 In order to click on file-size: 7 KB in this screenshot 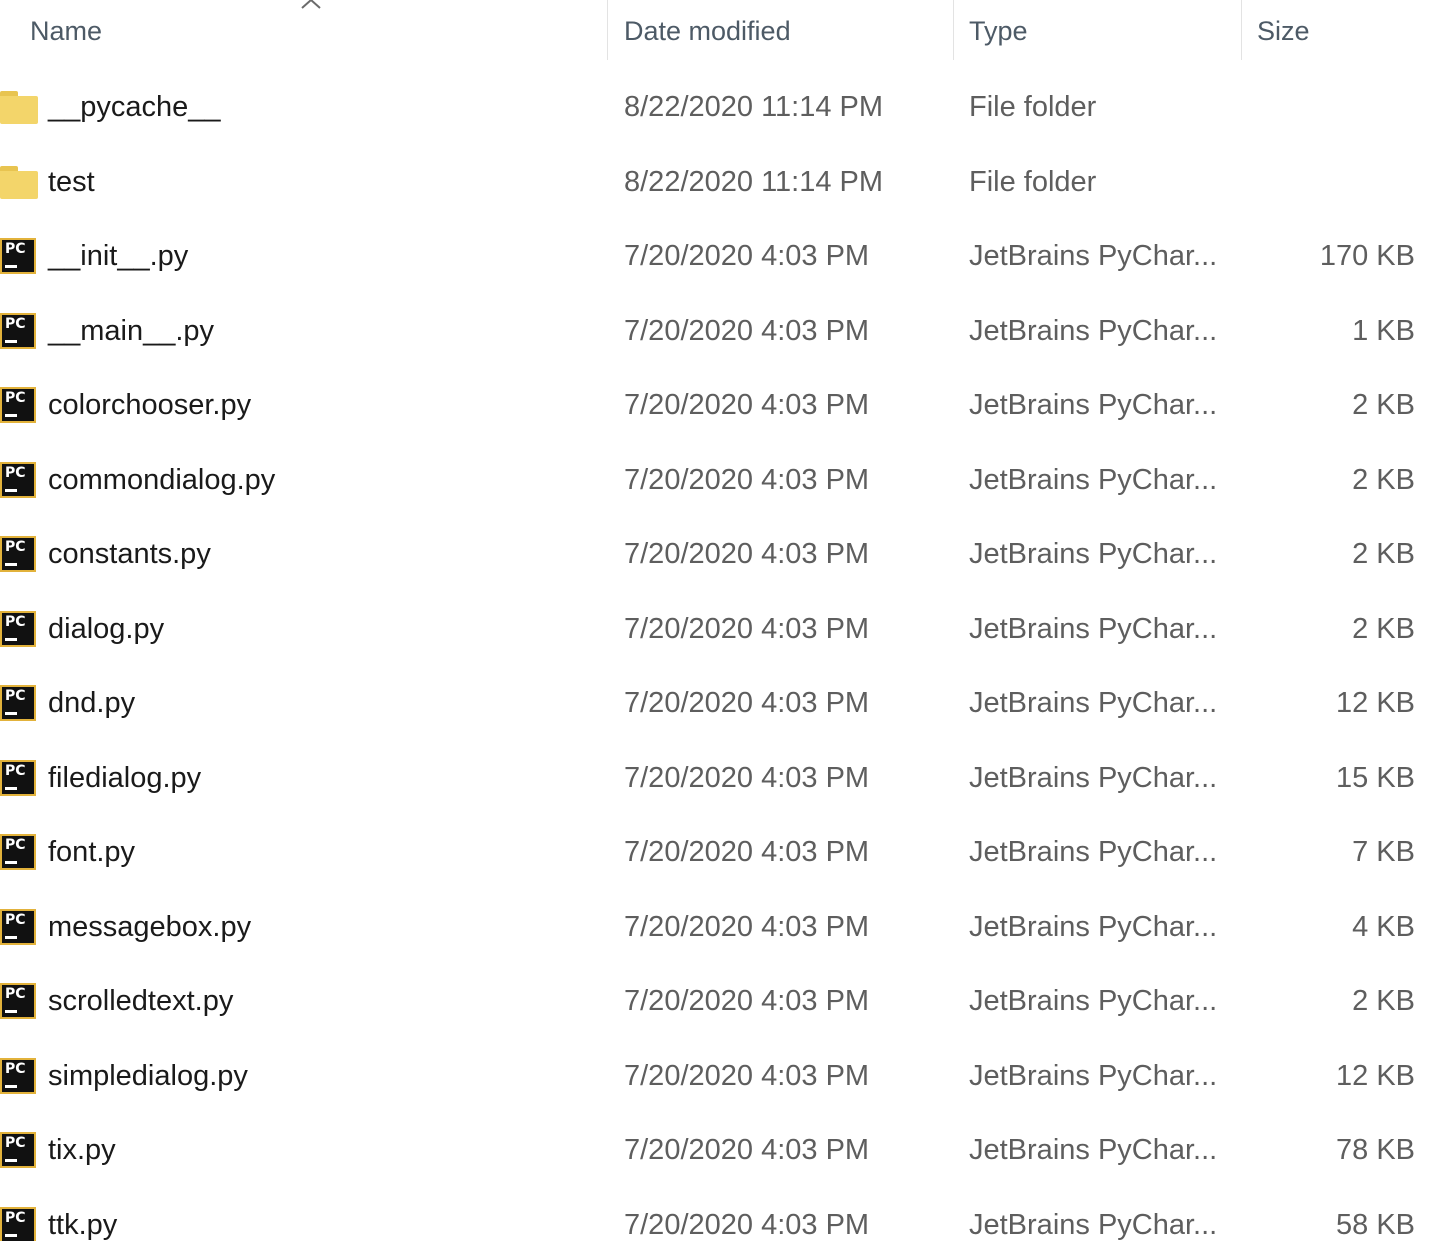, I will do `click(1383, 852)`.